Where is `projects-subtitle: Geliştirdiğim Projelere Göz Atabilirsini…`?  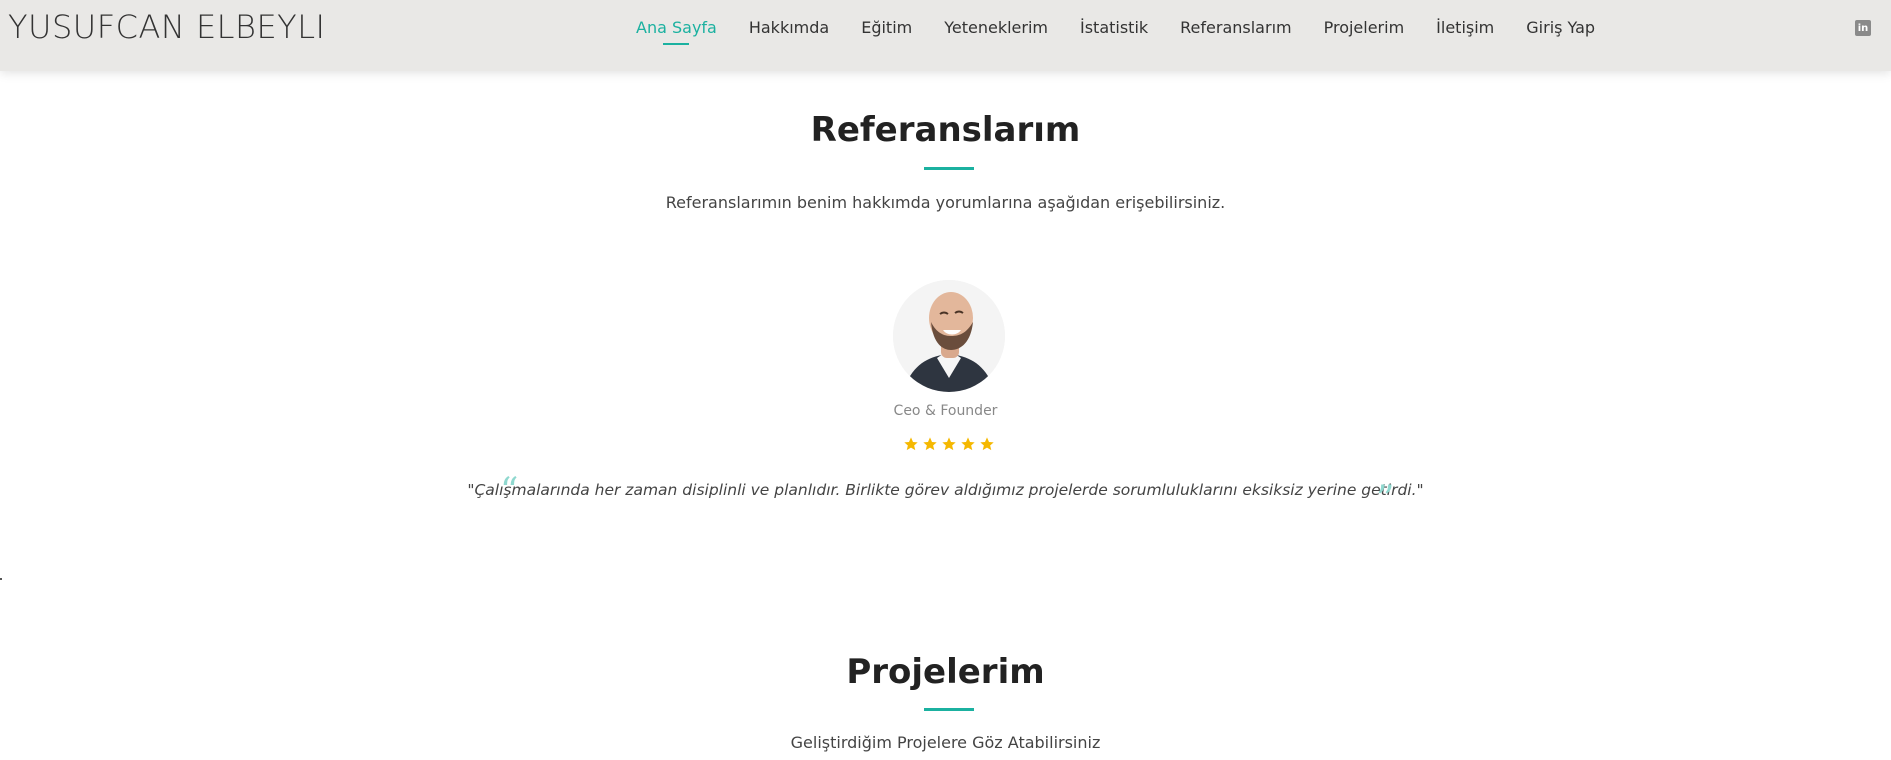 projects-subtitle: Geliştirdiğim Projelere Göz Atabilirsini… is located at coordinates (945, 742).